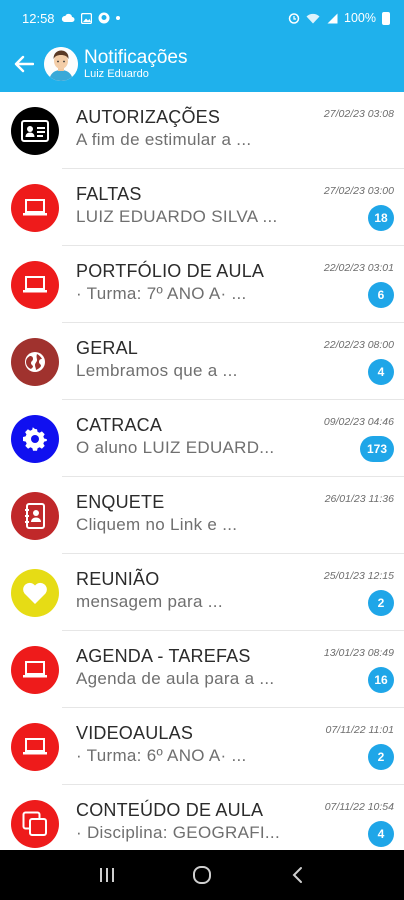  I want to click on battery-percent: 100%, so click(360, 18).